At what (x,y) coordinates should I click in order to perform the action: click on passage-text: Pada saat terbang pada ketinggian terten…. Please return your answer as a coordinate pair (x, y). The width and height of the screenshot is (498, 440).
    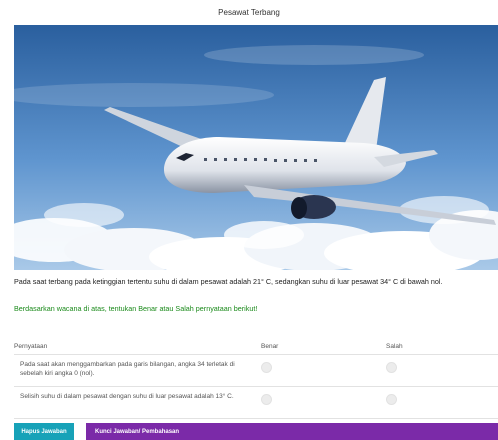
    Looking at the image, I should click on (228, 281).